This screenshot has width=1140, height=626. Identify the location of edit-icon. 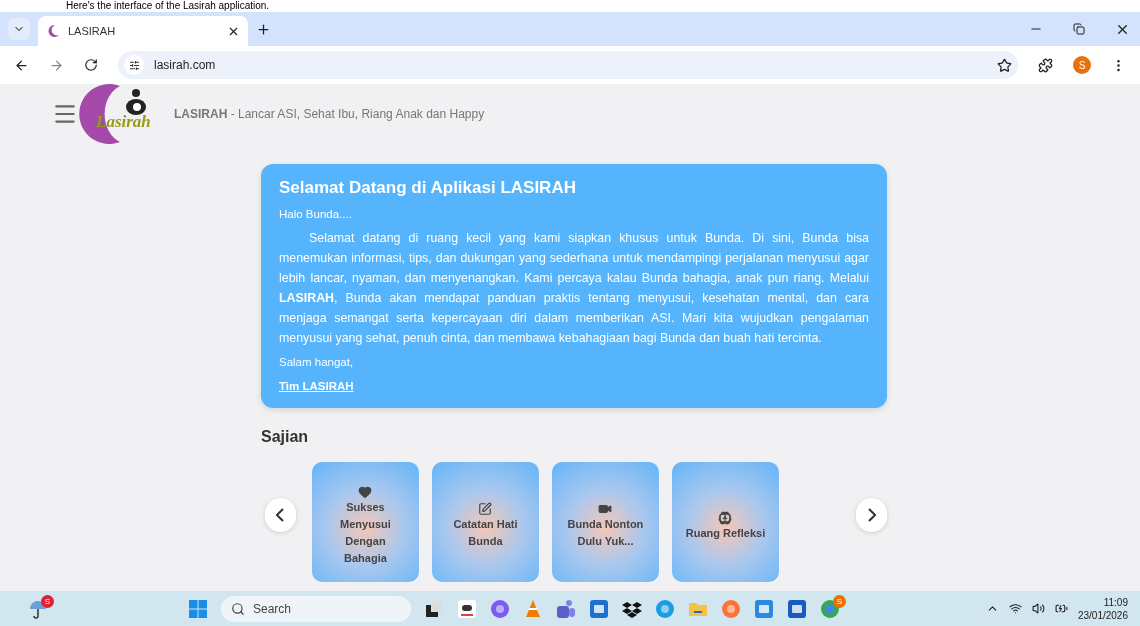
(485, 509).